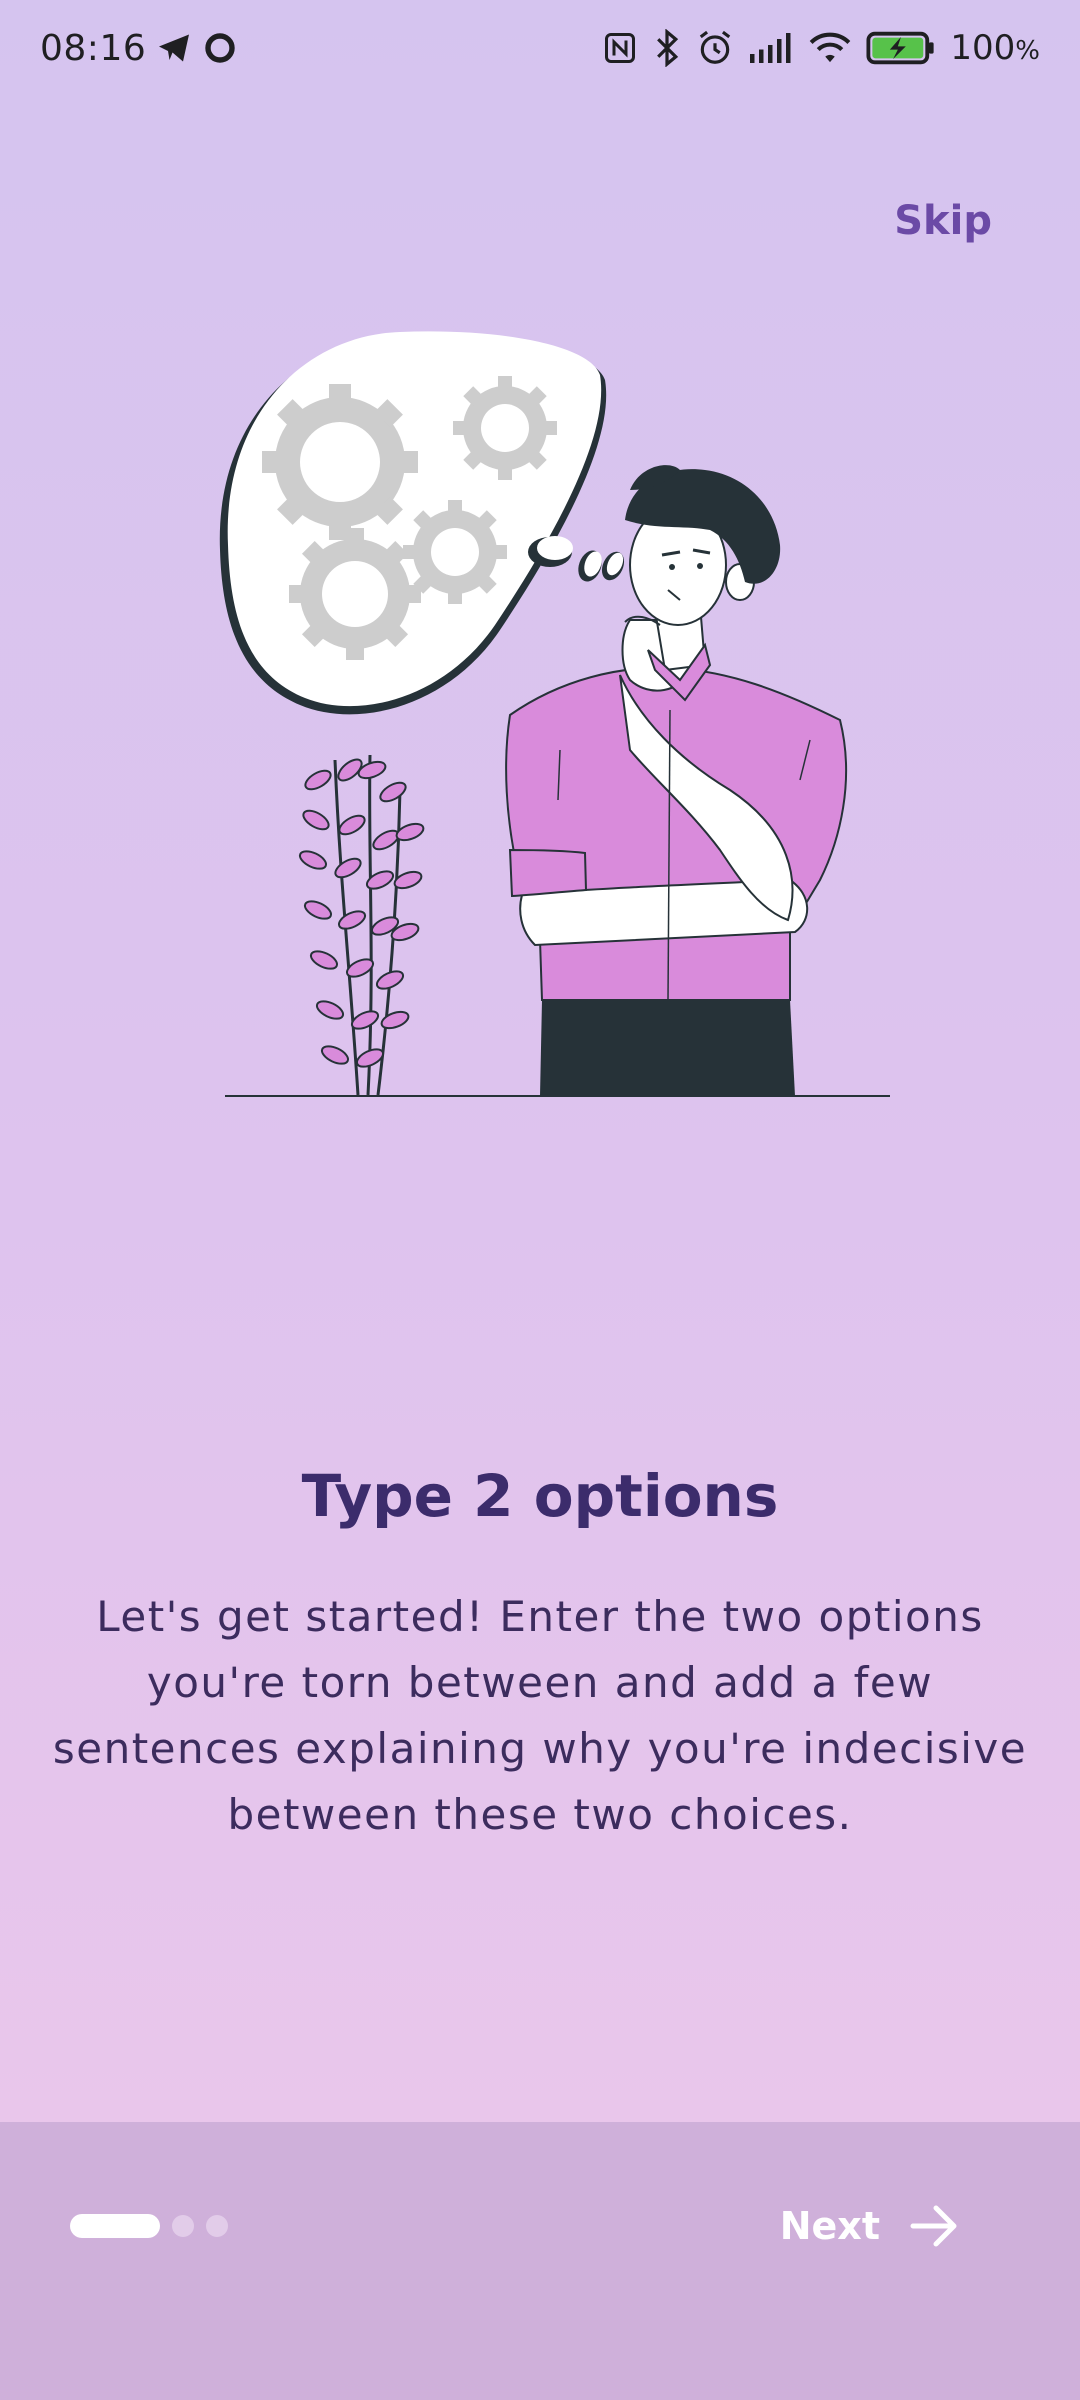 The height and width of the screenshot is (2400, 1080). I want to click on nfc-icon, so click(620, 48).